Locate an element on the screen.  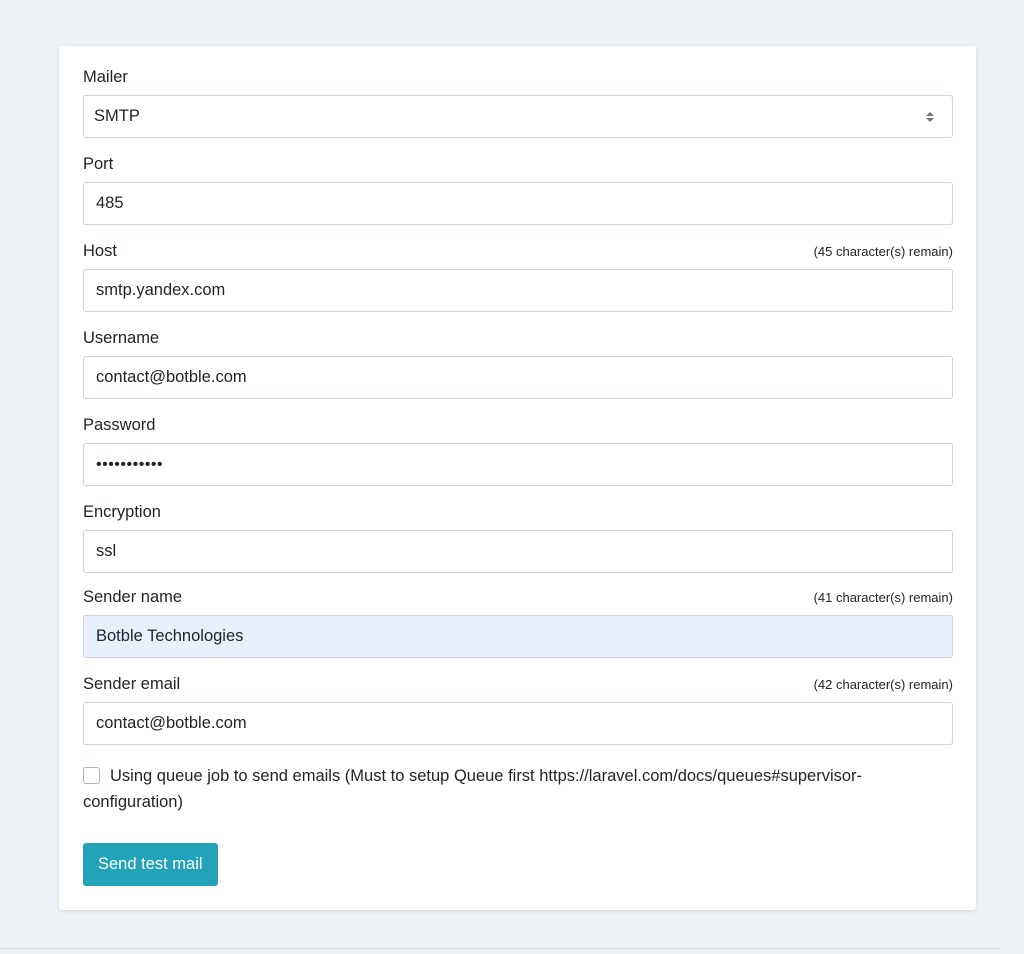
port-field: Port 485 is located at coordinates (518, 190).